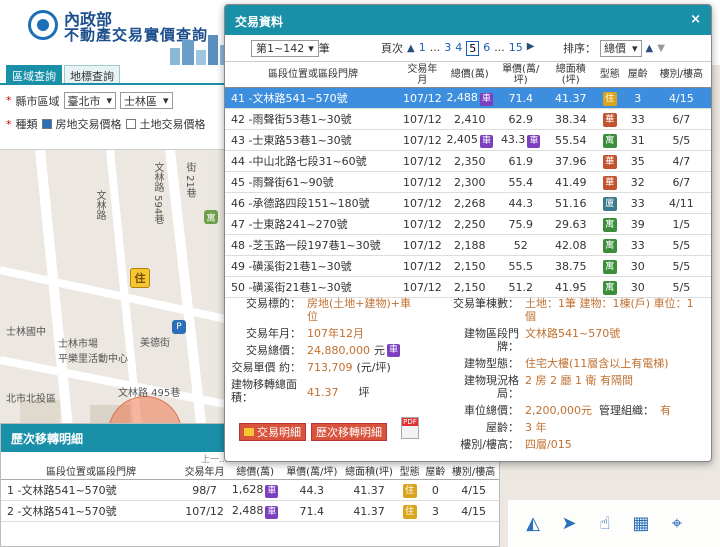  What do you see at coordinates (140, 278) in the screenshot?
I see `house-marker: 住` at bounding box center [140, 278].